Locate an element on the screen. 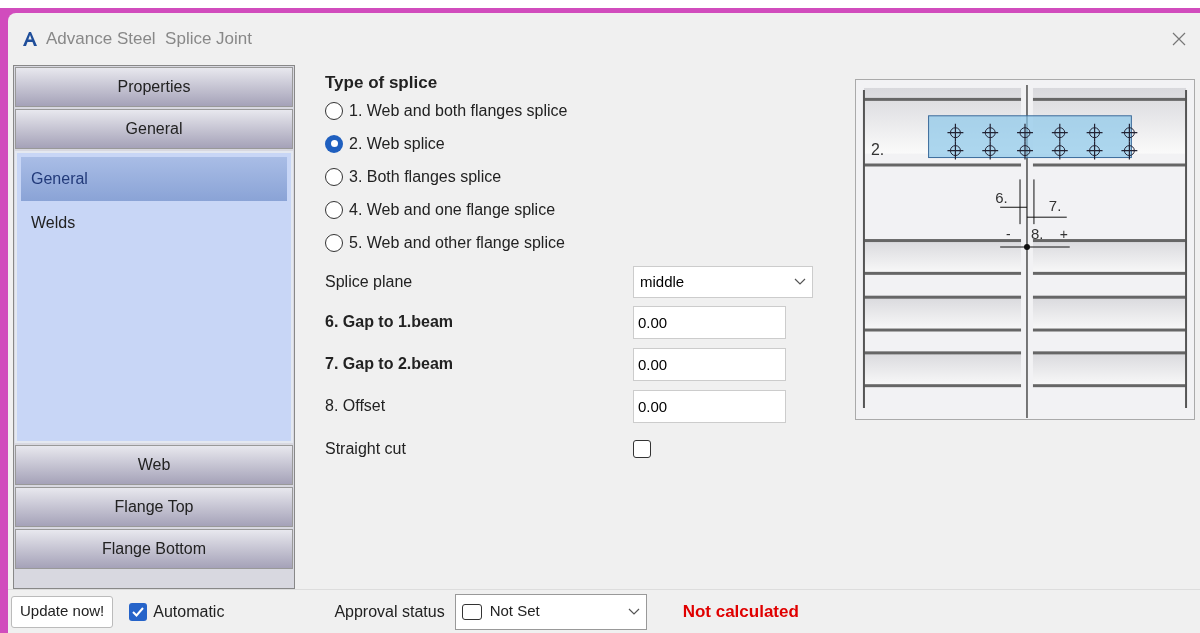 This screenshot has width=1200, height=633. radio-option: 5. Web and other flange splice is located at coordinates (575, 242).